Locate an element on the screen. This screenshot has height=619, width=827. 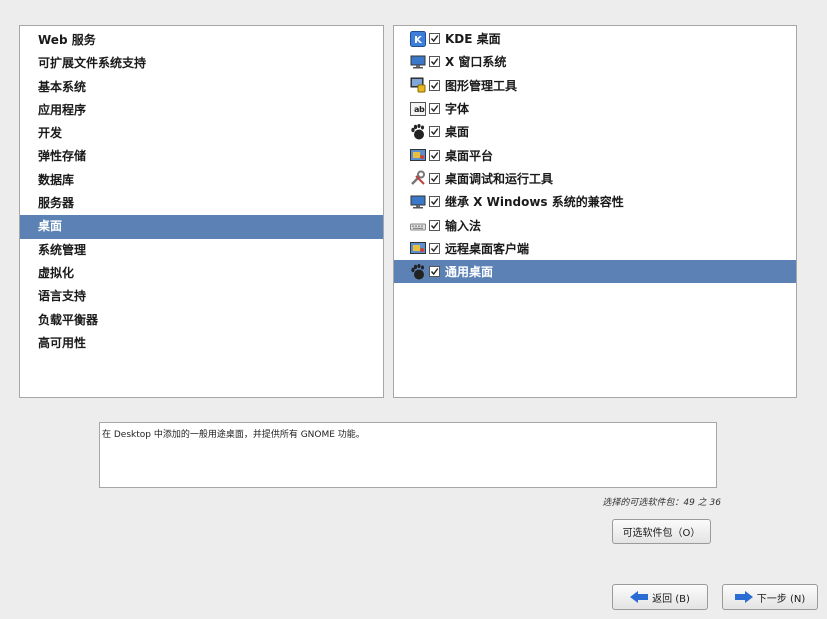
back-button-label: 返回 (B) is located at coordinates (671, 599).